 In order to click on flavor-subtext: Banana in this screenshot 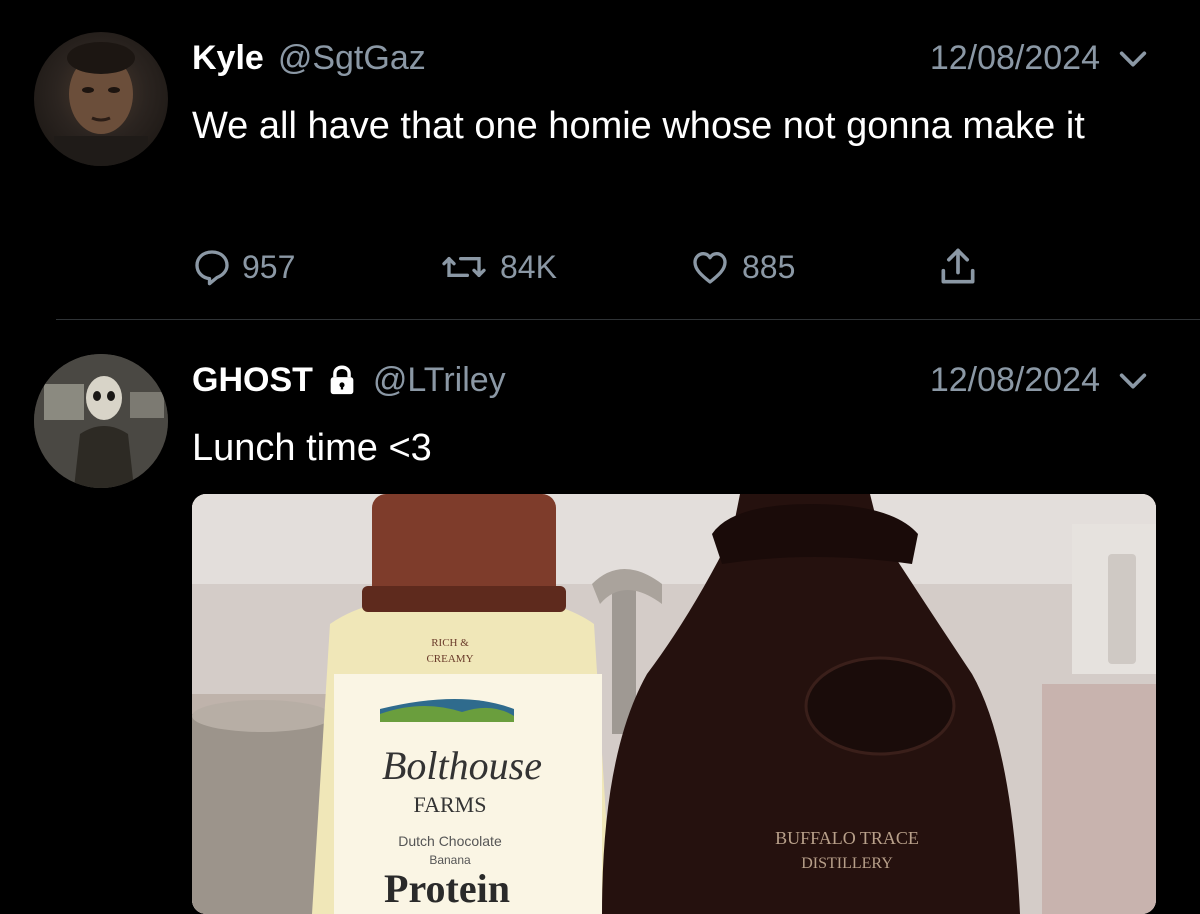, I will do `click(450, 860)`.